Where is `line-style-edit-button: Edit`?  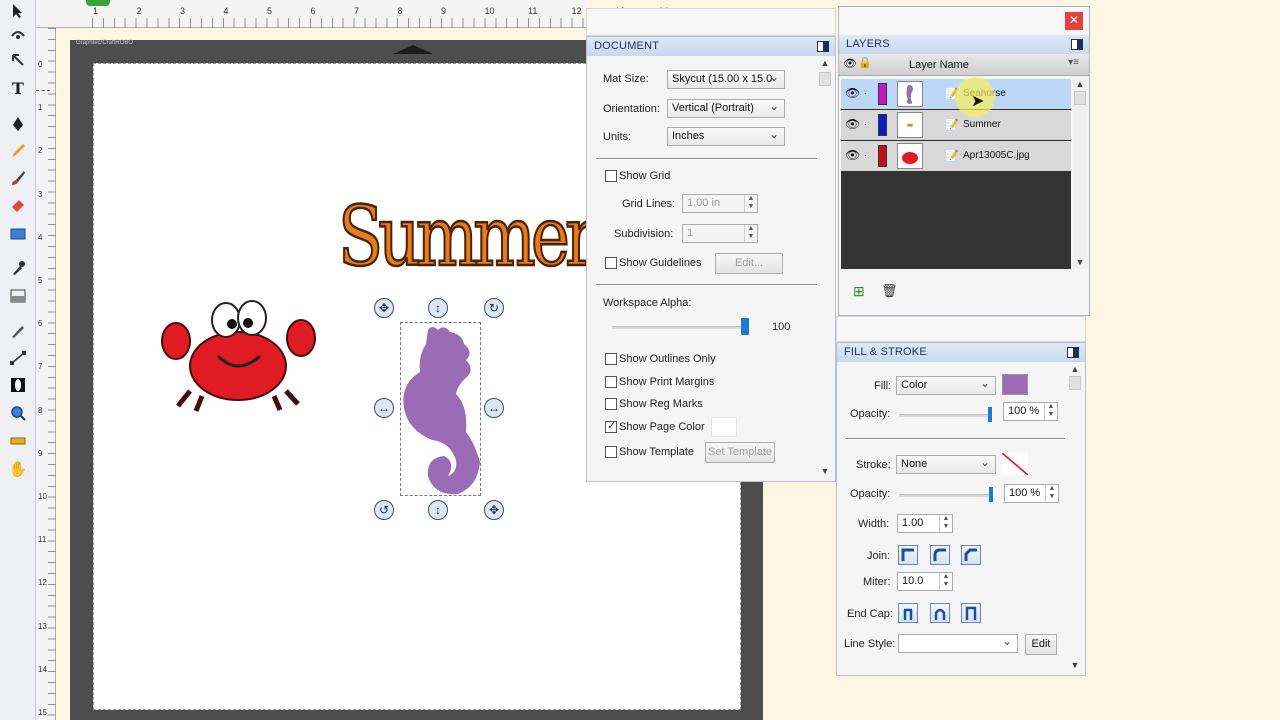 line-style-edit-button: Edit is located at coordinates (1041, 644).